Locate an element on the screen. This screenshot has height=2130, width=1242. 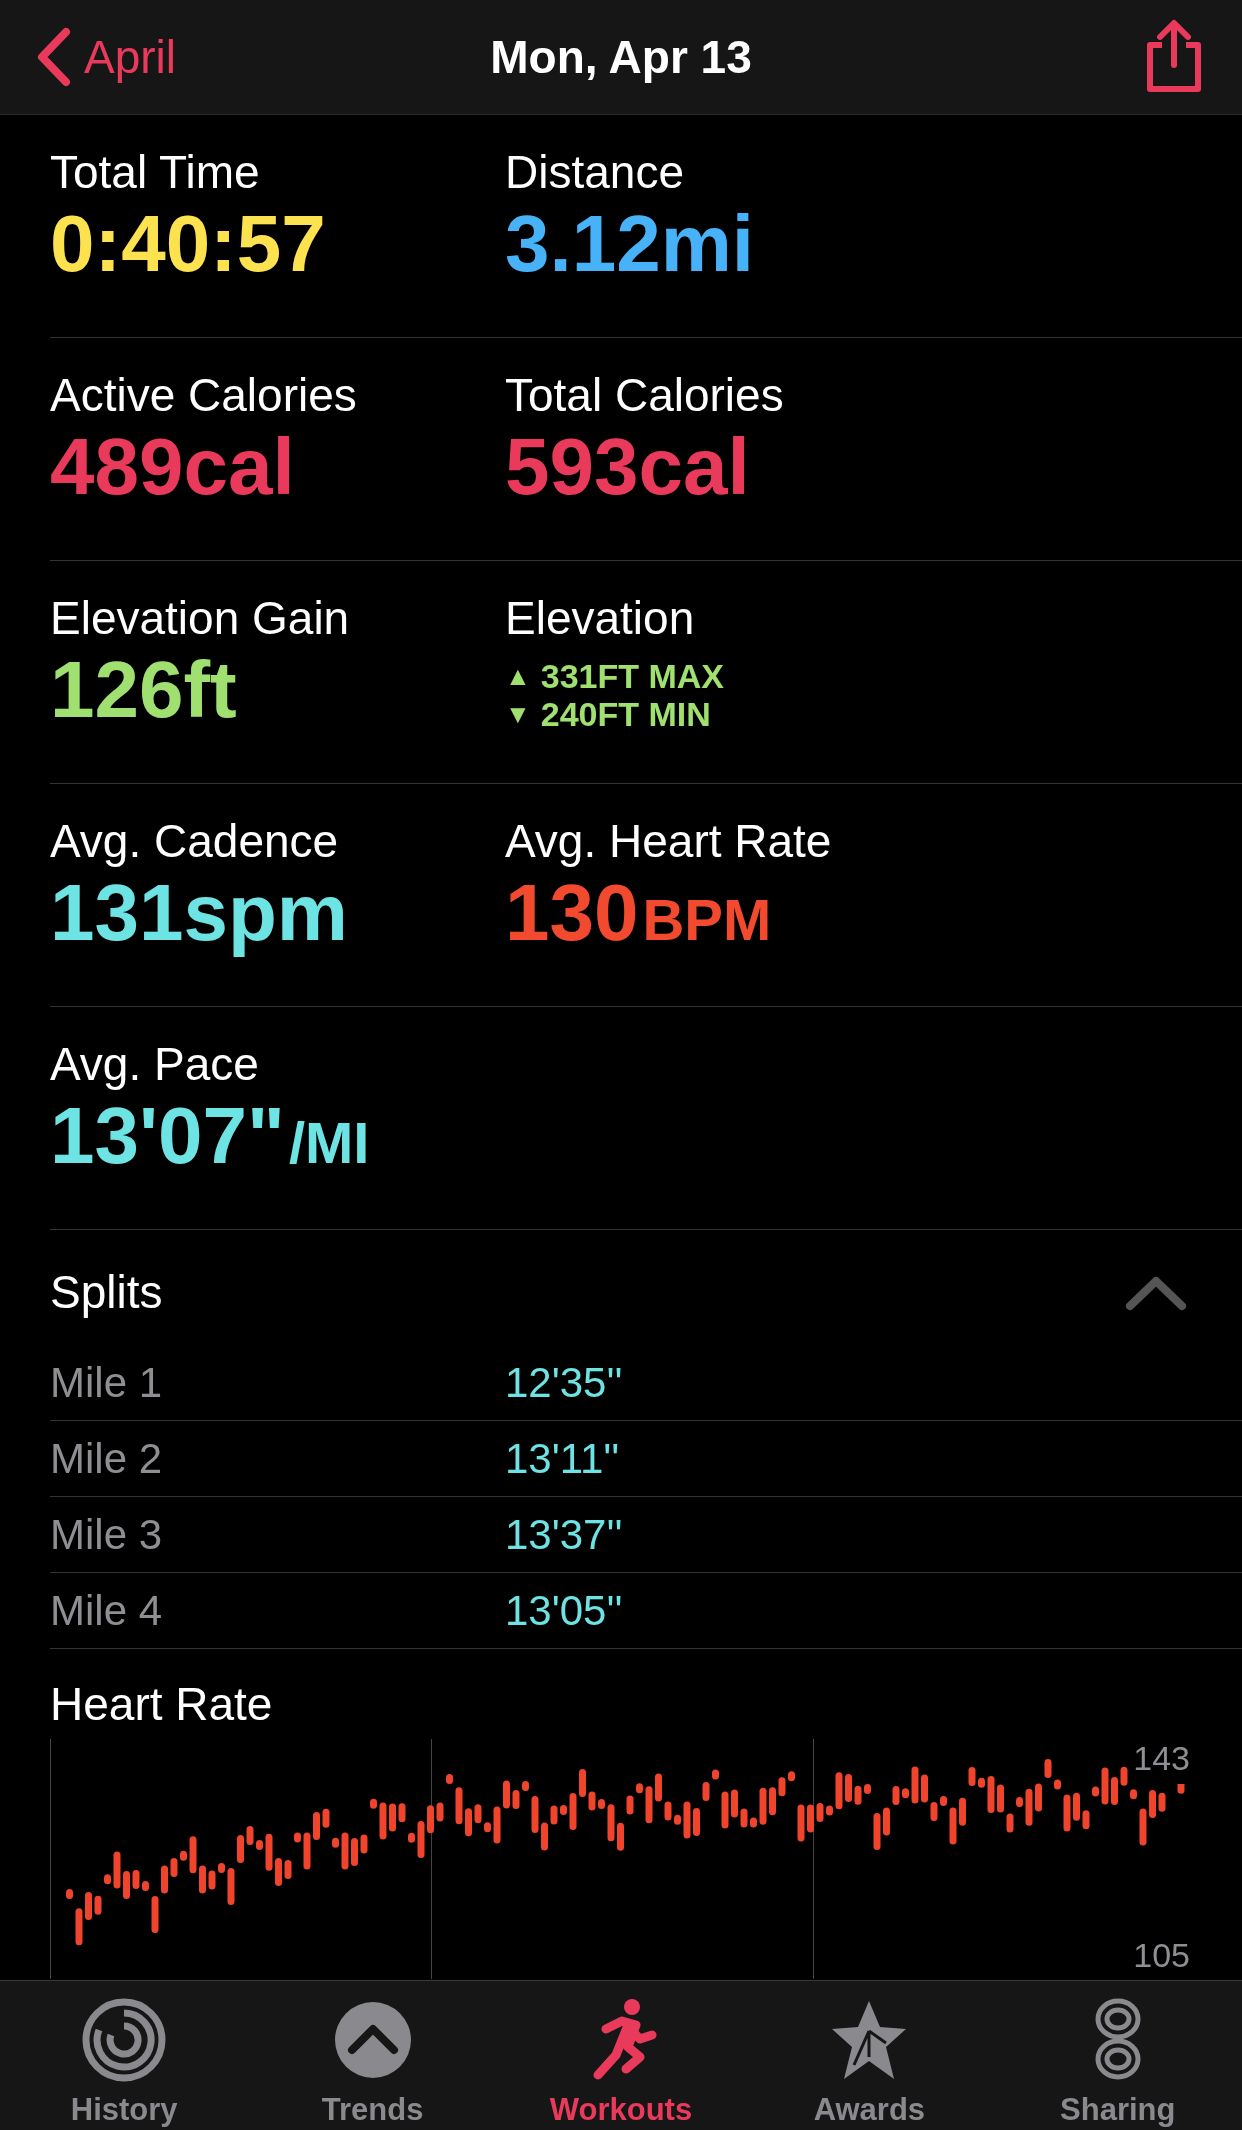
metric-value: 130 is located at coordinates (572, 913).